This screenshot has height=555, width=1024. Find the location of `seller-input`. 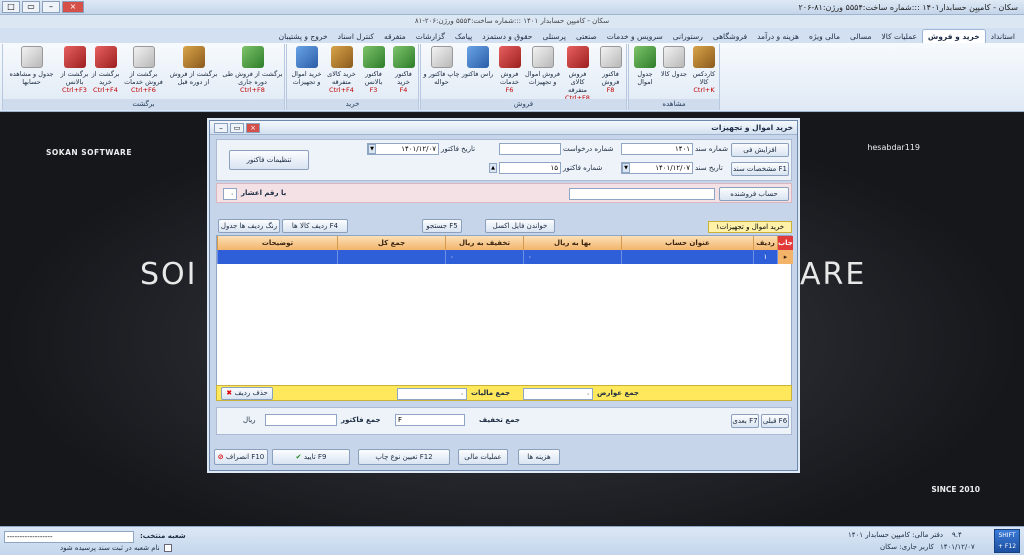

seller-input is located at coordinates (642, 194).